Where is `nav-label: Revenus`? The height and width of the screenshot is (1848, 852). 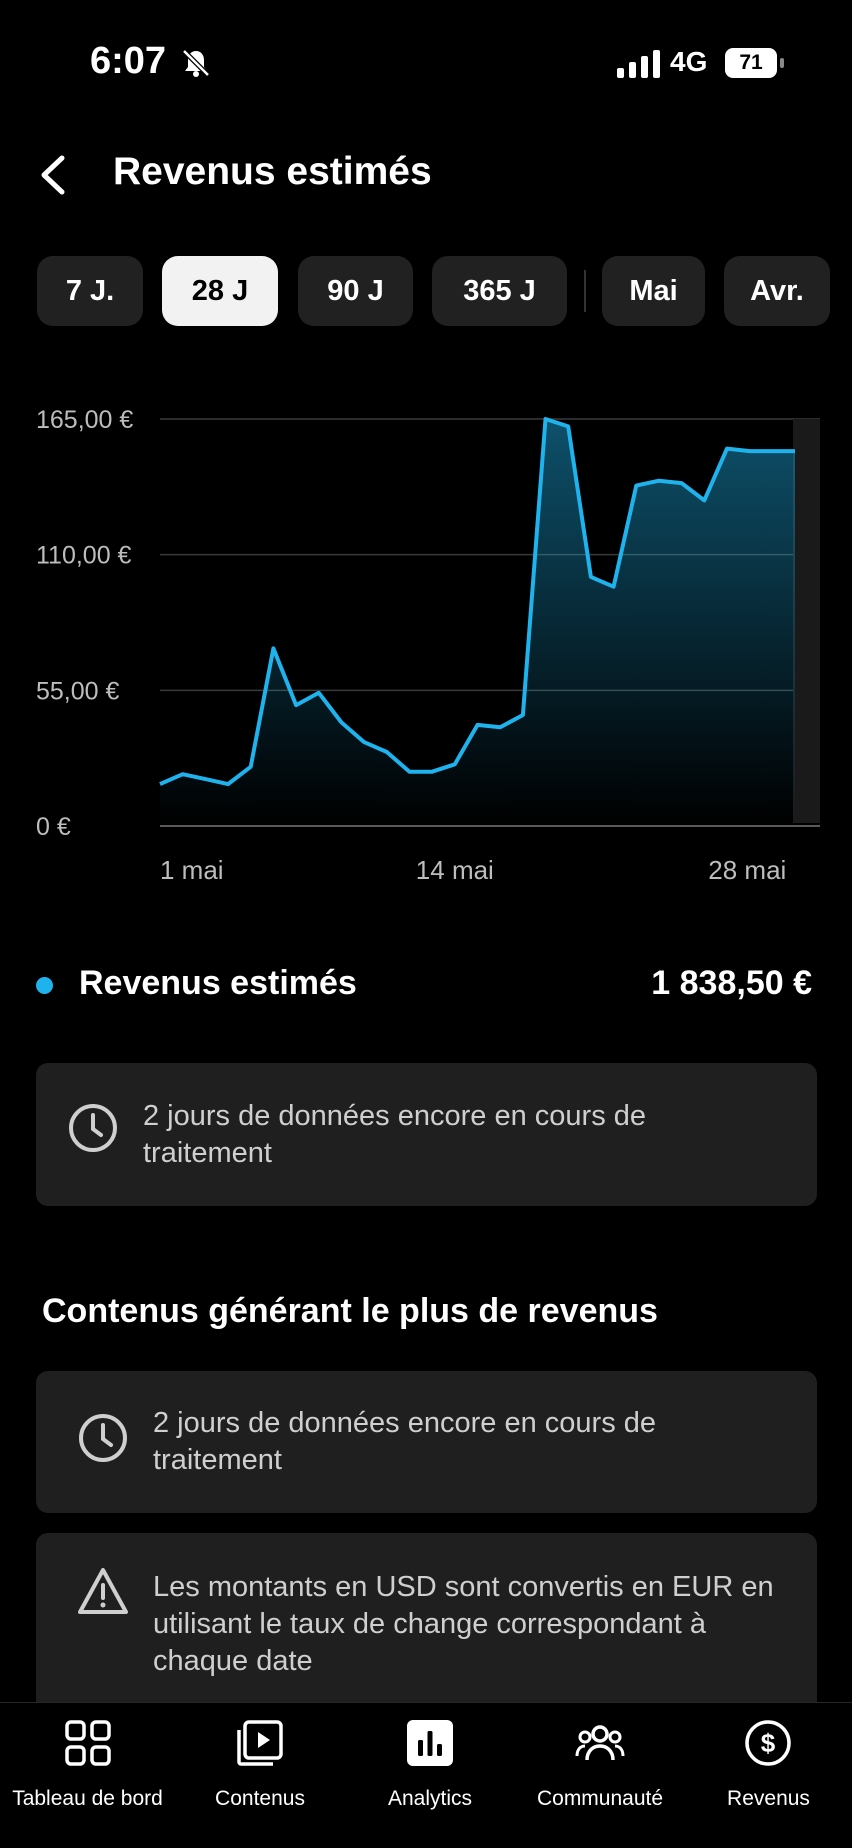
nav-label: Revenus is located at coordinates (768, 1798).